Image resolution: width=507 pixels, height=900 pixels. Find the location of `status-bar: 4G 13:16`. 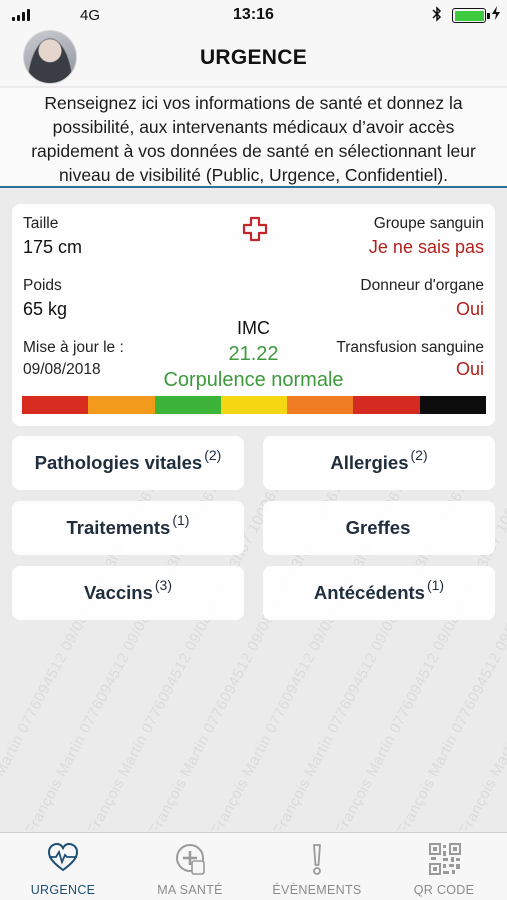

status-bar: 4G 13:16 is located at coordinates (253, 15).